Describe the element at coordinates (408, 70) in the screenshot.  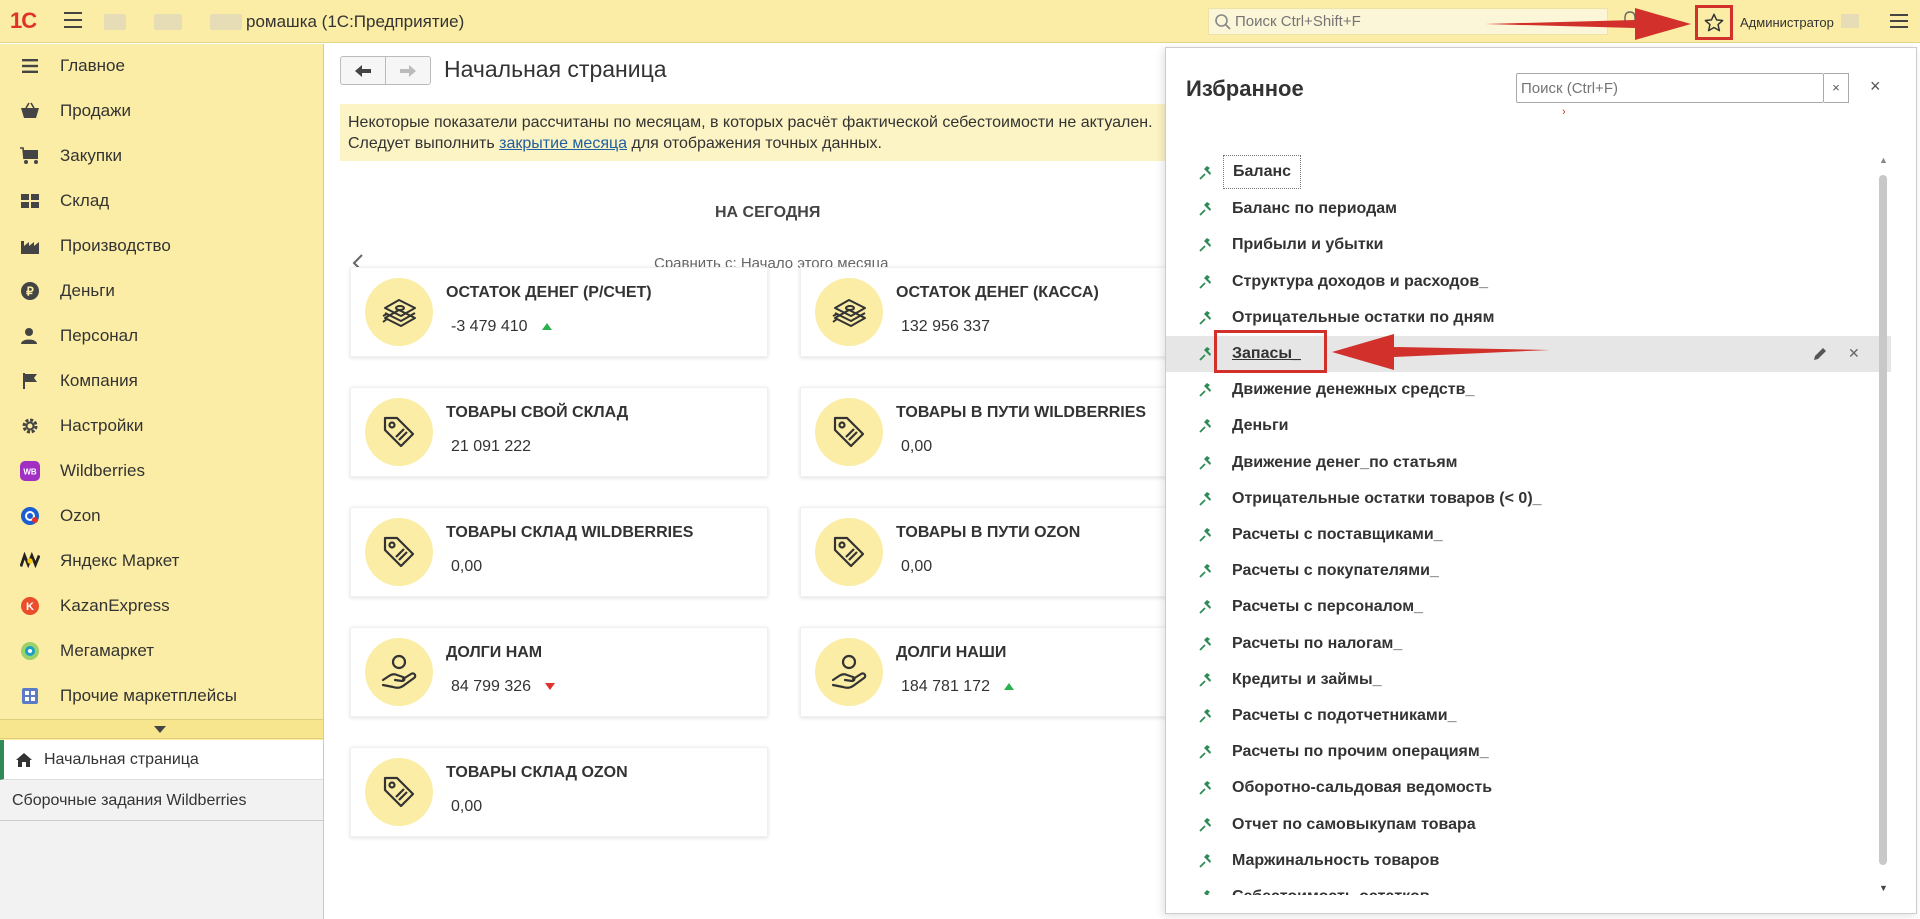
I see `forward-button` at that location.